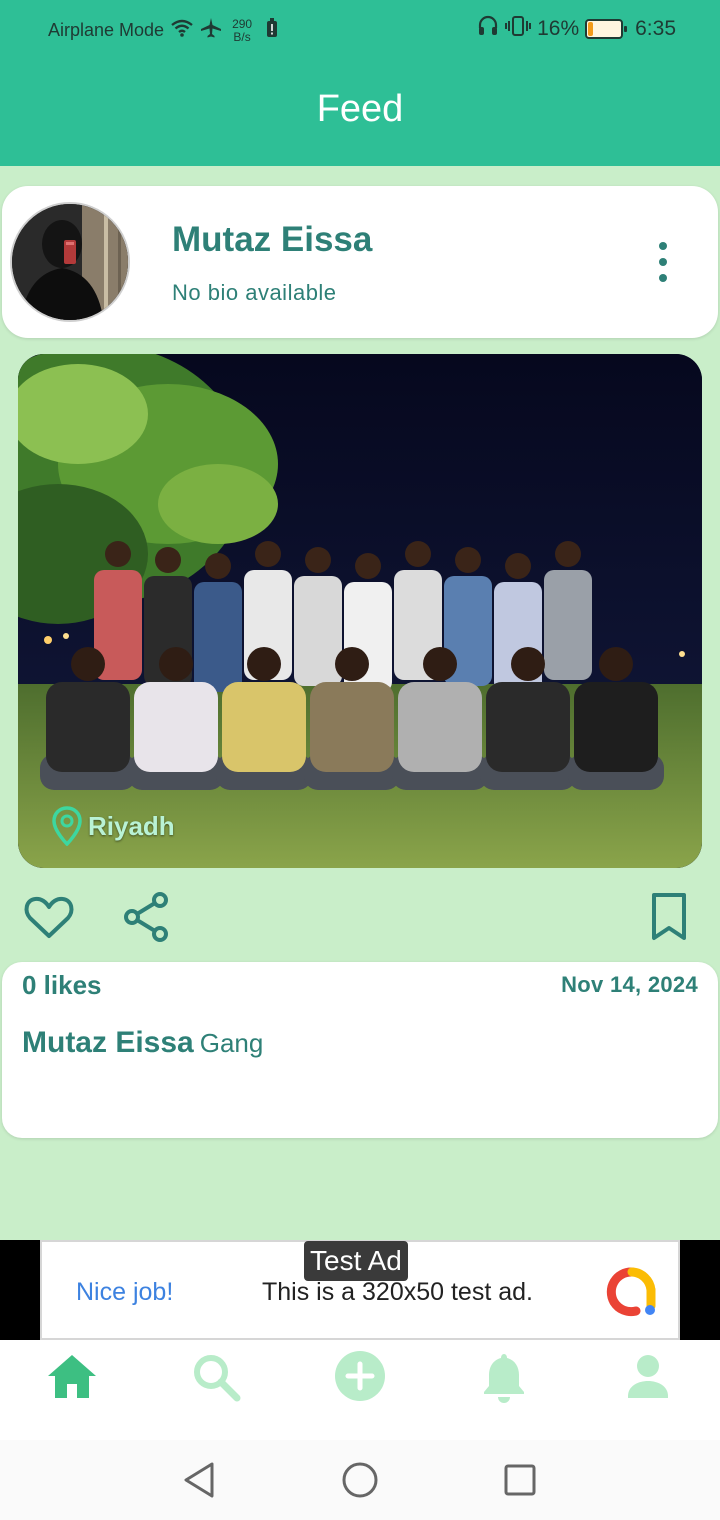  Describe the element at coordinates (663, 262) in the screenshot. I see `more-options-icon` at that location.